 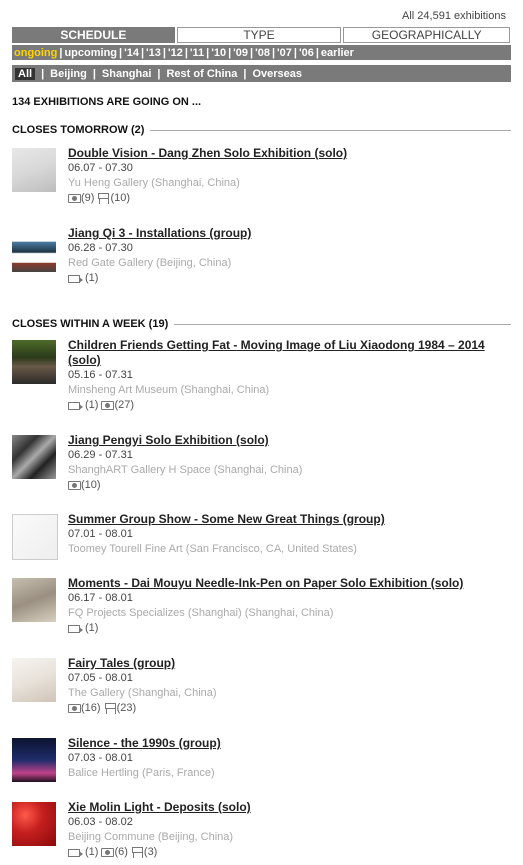 What do you see at coordinates (127, 74) in the screenshot?
I see `region-shanghai: Shanghai` at bounding box center [127, 74].